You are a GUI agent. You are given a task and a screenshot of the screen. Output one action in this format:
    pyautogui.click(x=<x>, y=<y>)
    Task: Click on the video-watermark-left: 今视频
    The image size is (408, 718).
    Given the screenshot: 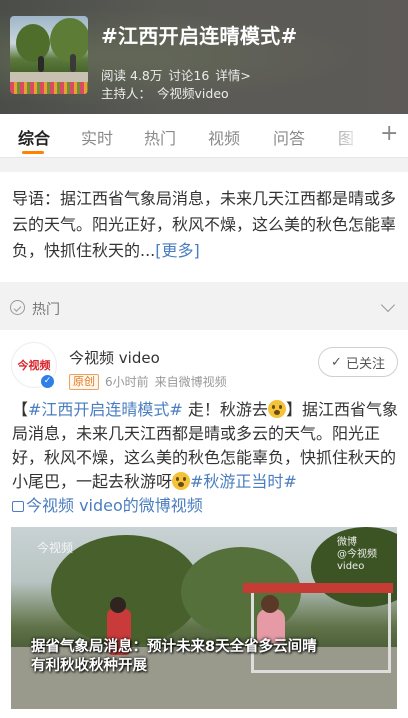 What is the action you would take?
    pyautogui.click(x=55, y=548)
    